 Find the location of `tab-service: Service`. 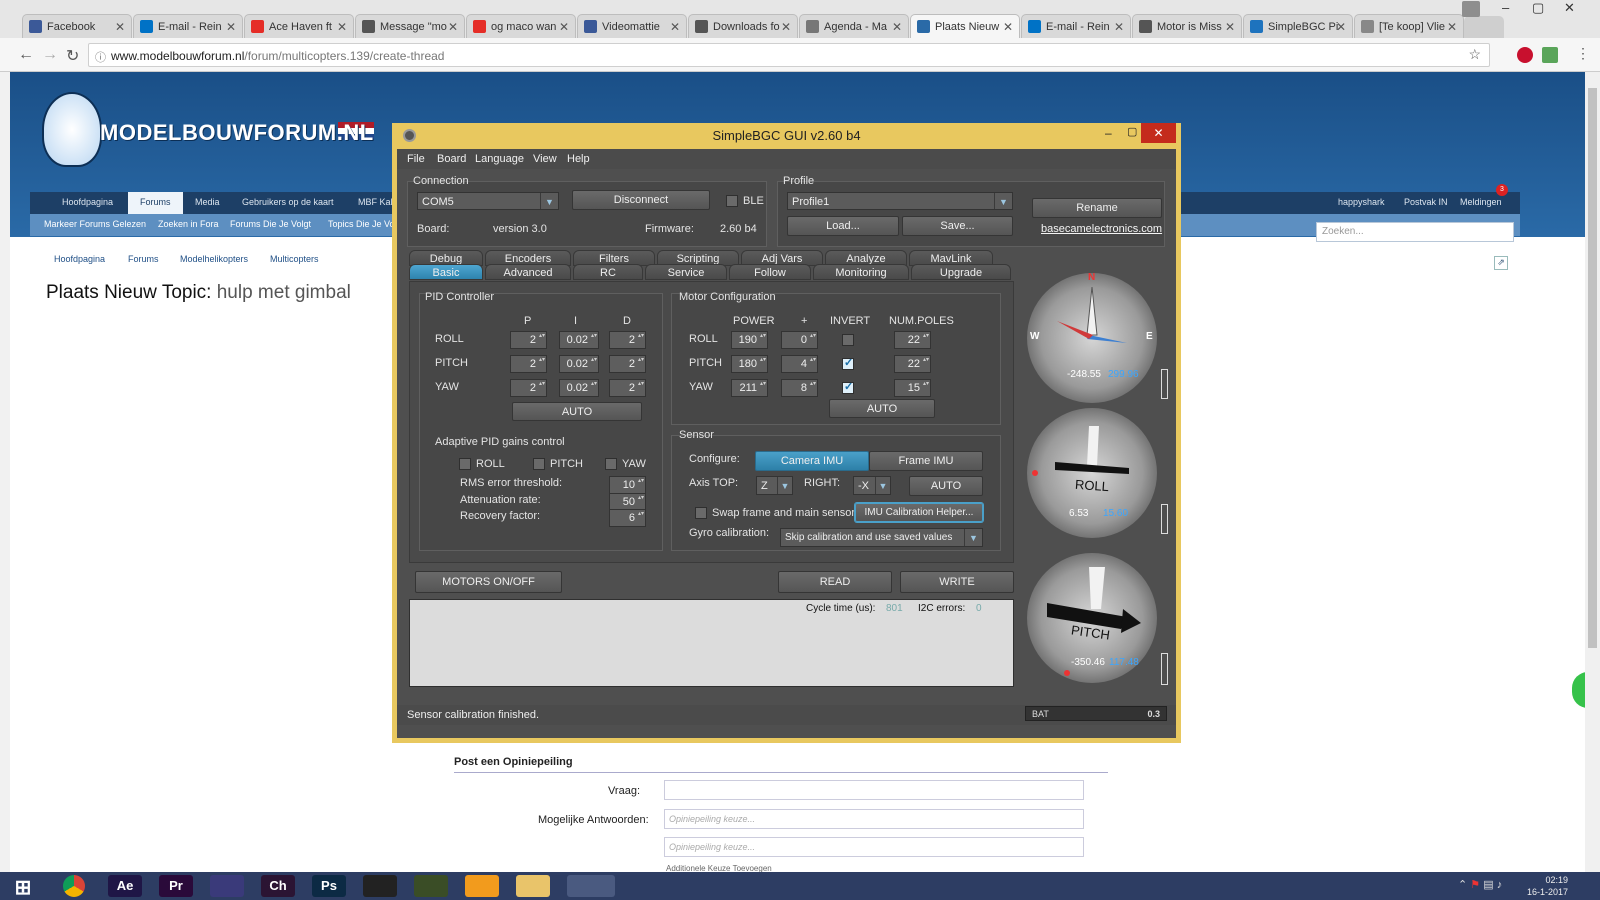

tab-service: Service is located at coordinates (686, 272).